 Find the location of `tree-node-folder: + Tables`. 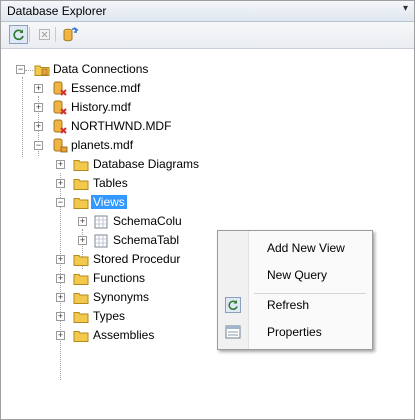

tree-node-folder: + Tables is located at coordinates (121, 184).